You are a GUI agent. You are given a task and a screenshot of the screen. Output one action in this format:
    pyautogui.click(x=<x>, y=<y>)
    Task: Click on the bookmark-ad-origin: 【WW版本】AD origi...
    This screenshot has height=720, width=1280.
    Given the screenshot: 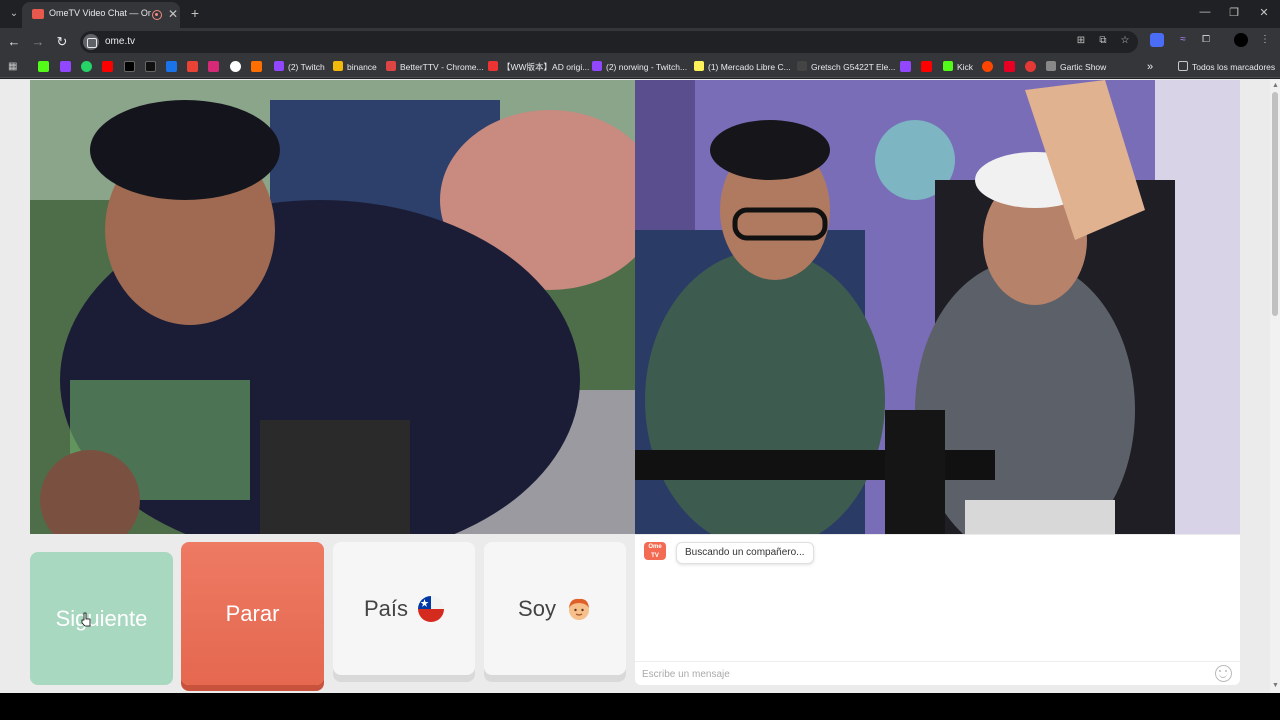 What is the action you would take?
    pyautogui.click(x=538, y=67)
    